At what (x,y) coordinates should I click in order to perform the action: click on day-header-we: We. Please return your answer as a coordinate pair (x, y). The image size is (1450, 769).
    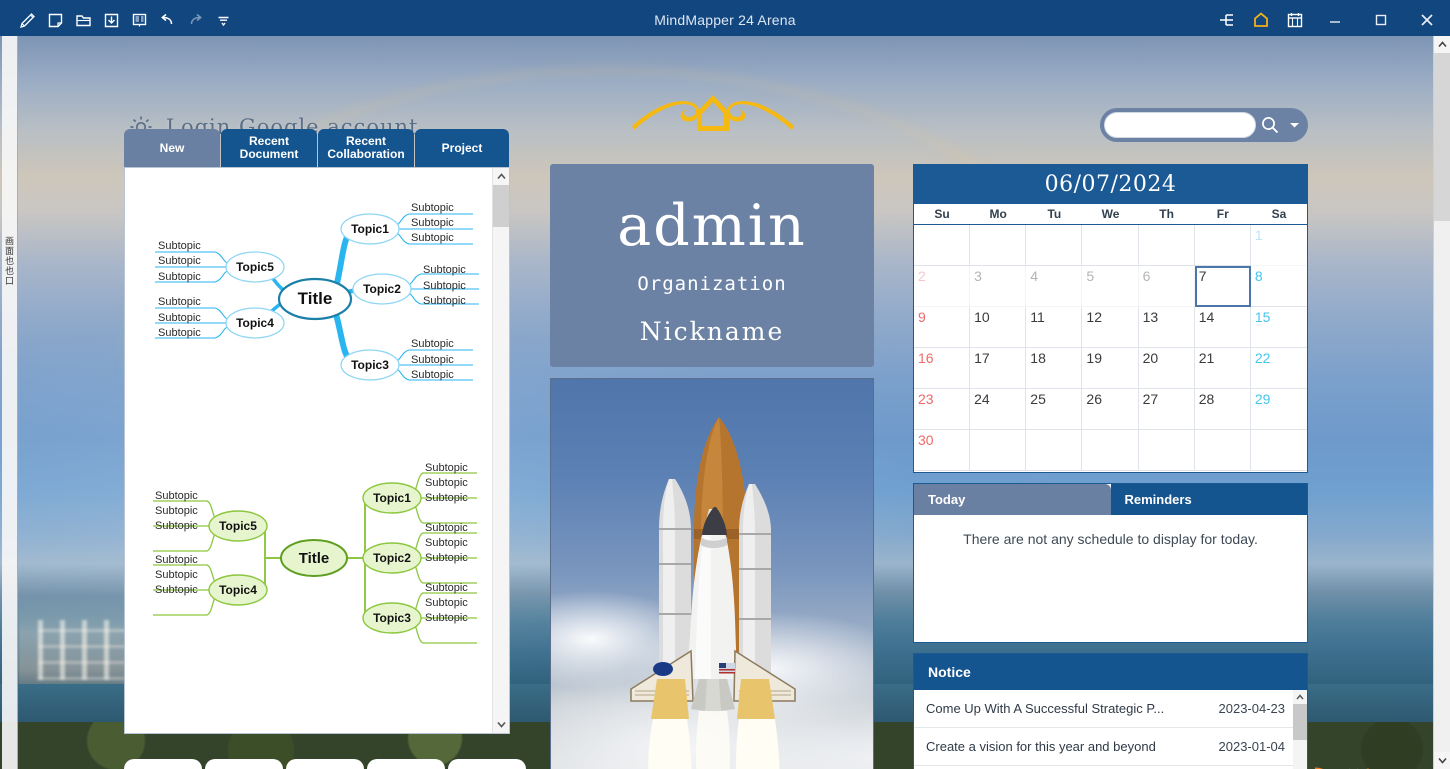
    Looking at the image, I should click on (1110, 214).